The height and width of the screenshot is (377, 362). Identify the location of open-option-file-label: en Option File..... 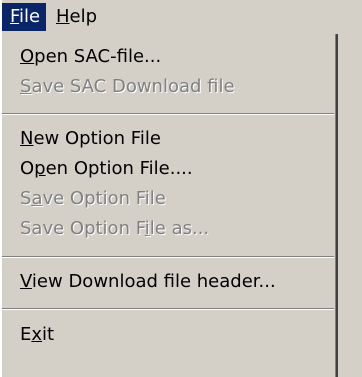
(119, 168).